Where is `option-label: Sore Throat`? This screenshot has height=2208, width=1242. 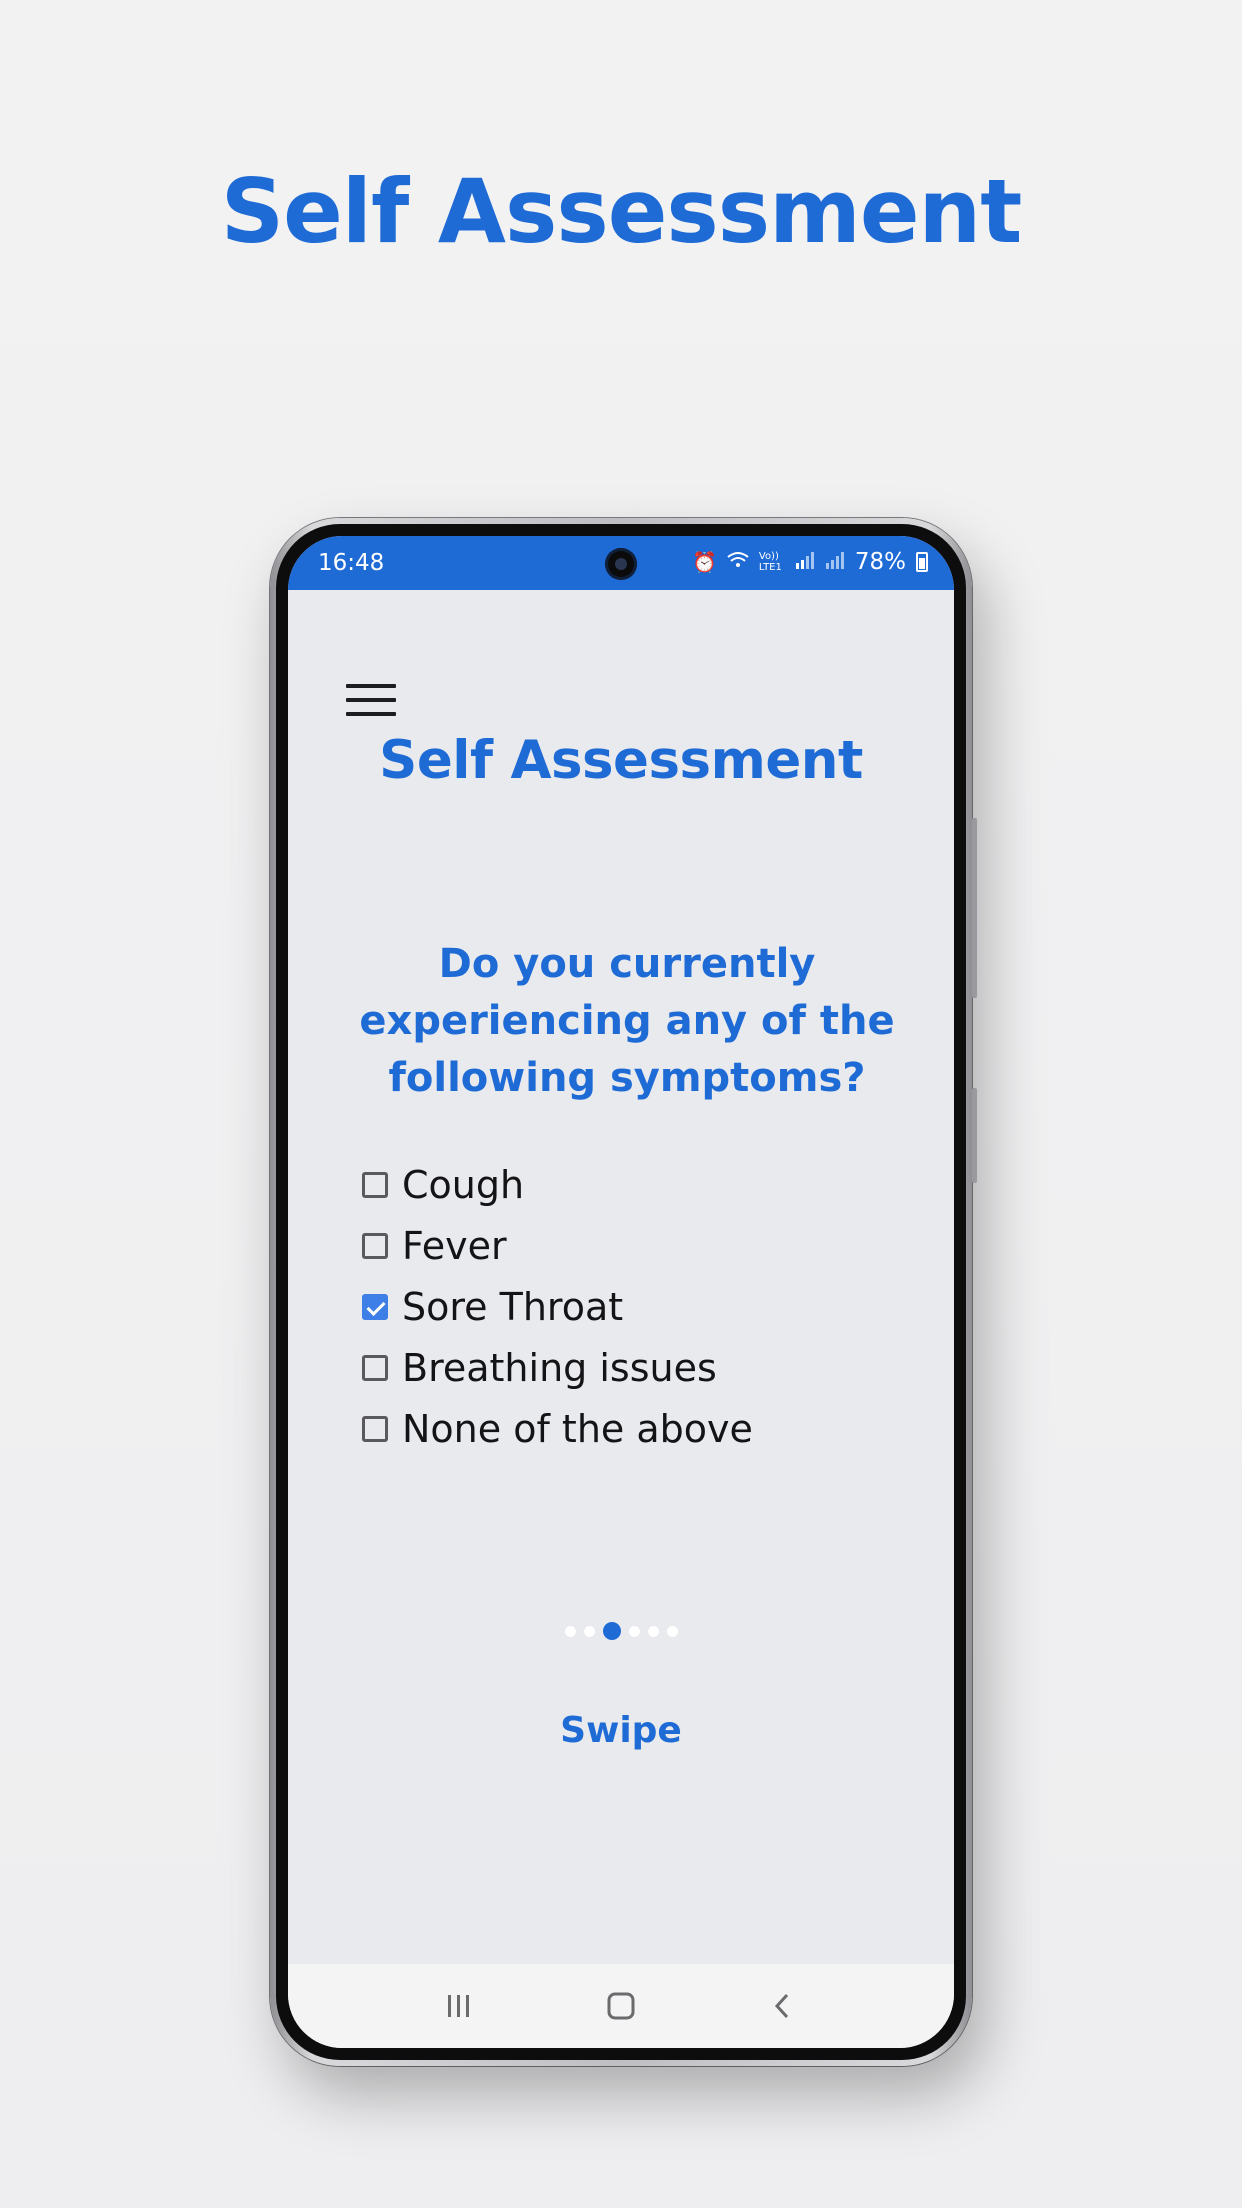 option-label: Sore Throat is located at coordinates (513, 1306).